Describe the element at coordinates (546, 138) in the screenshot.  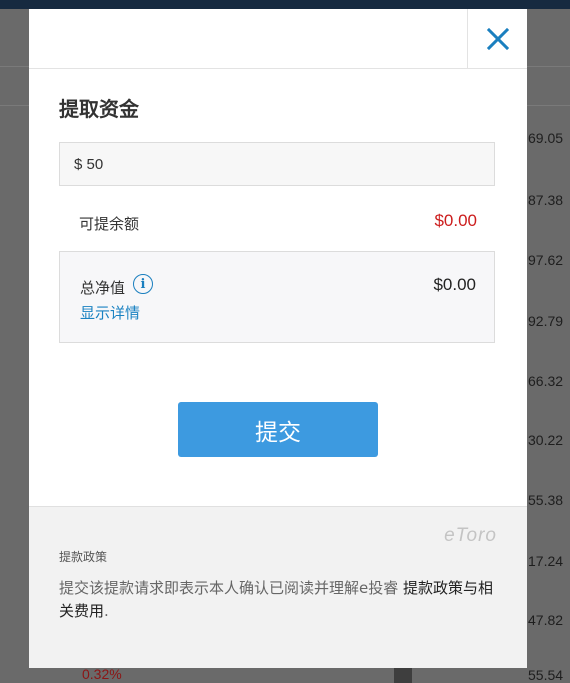
I see `background-price: 69.05` at that location.